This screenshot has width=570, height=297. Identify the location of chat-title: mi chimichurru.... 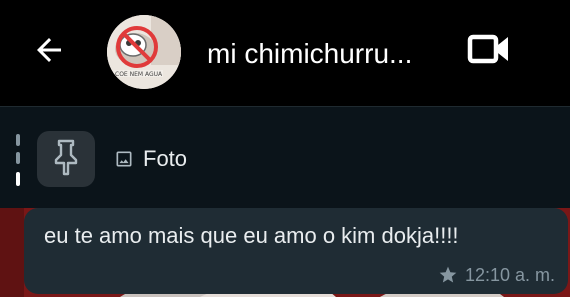
(322, 54).